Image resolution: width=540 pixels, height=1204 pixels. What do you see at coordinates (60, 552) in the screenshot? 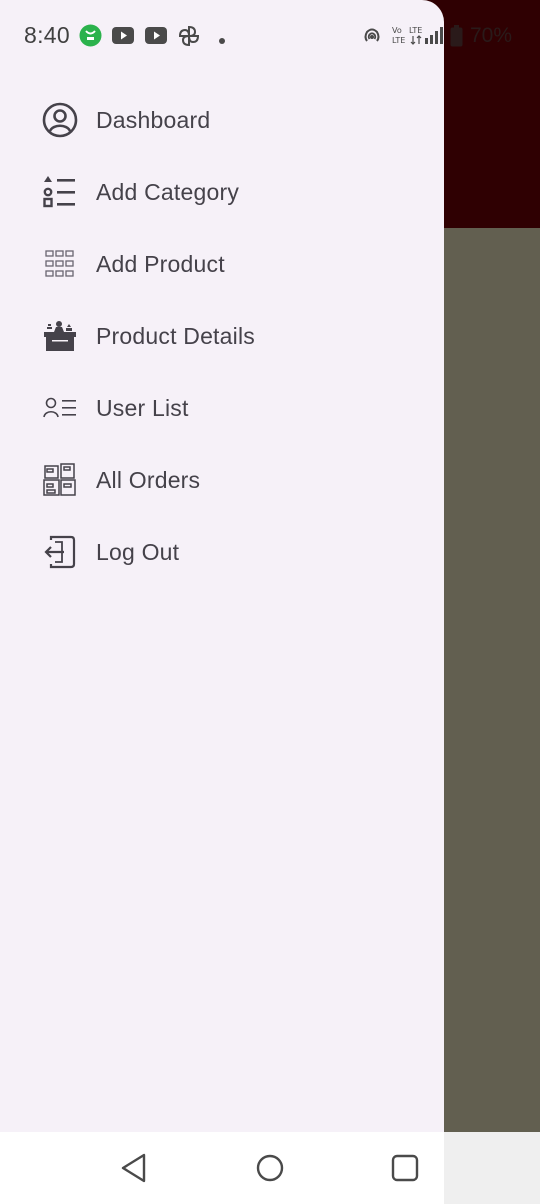
I see `logout-icon` at bounding box center [60, 552].